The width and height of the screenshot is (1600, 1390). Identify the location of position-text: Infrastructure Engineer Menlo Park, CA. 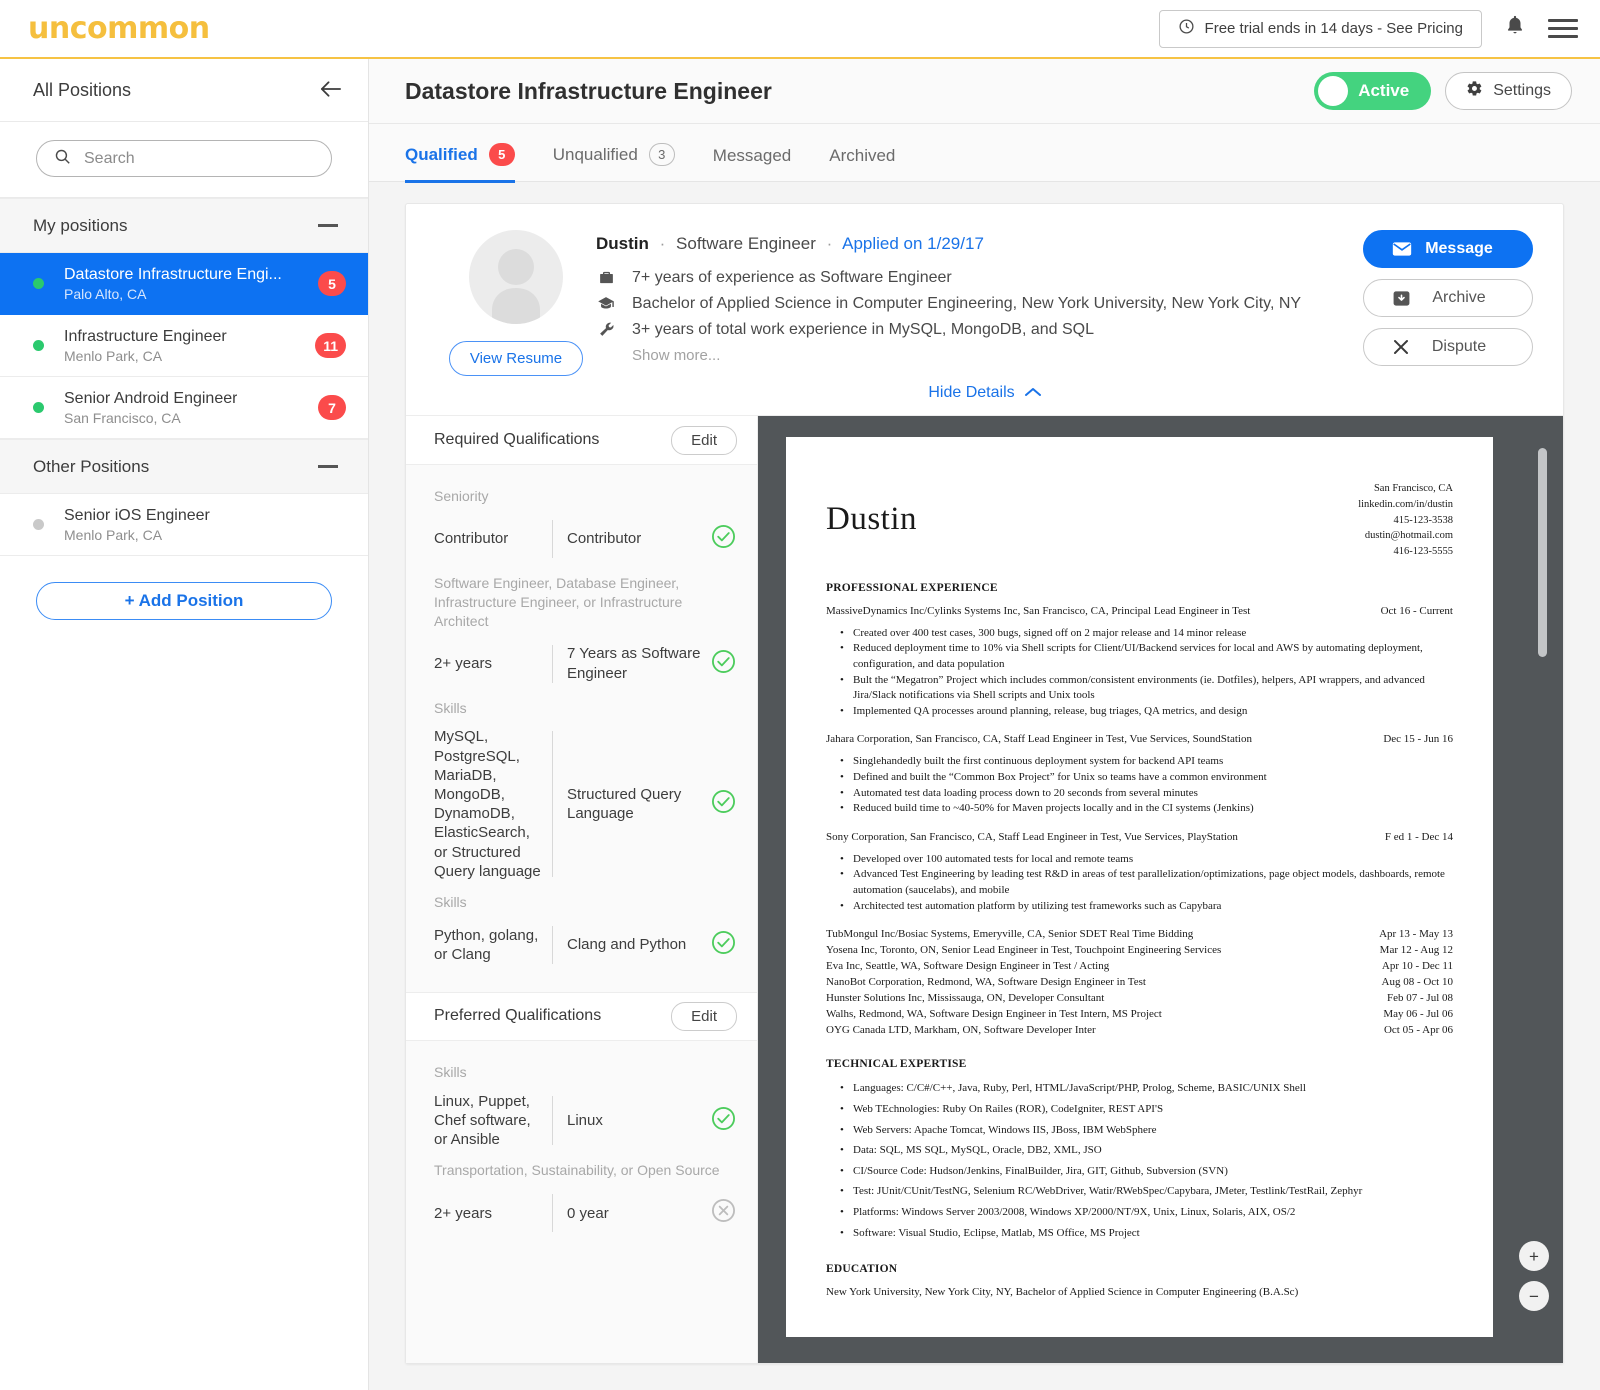
(145, 346).